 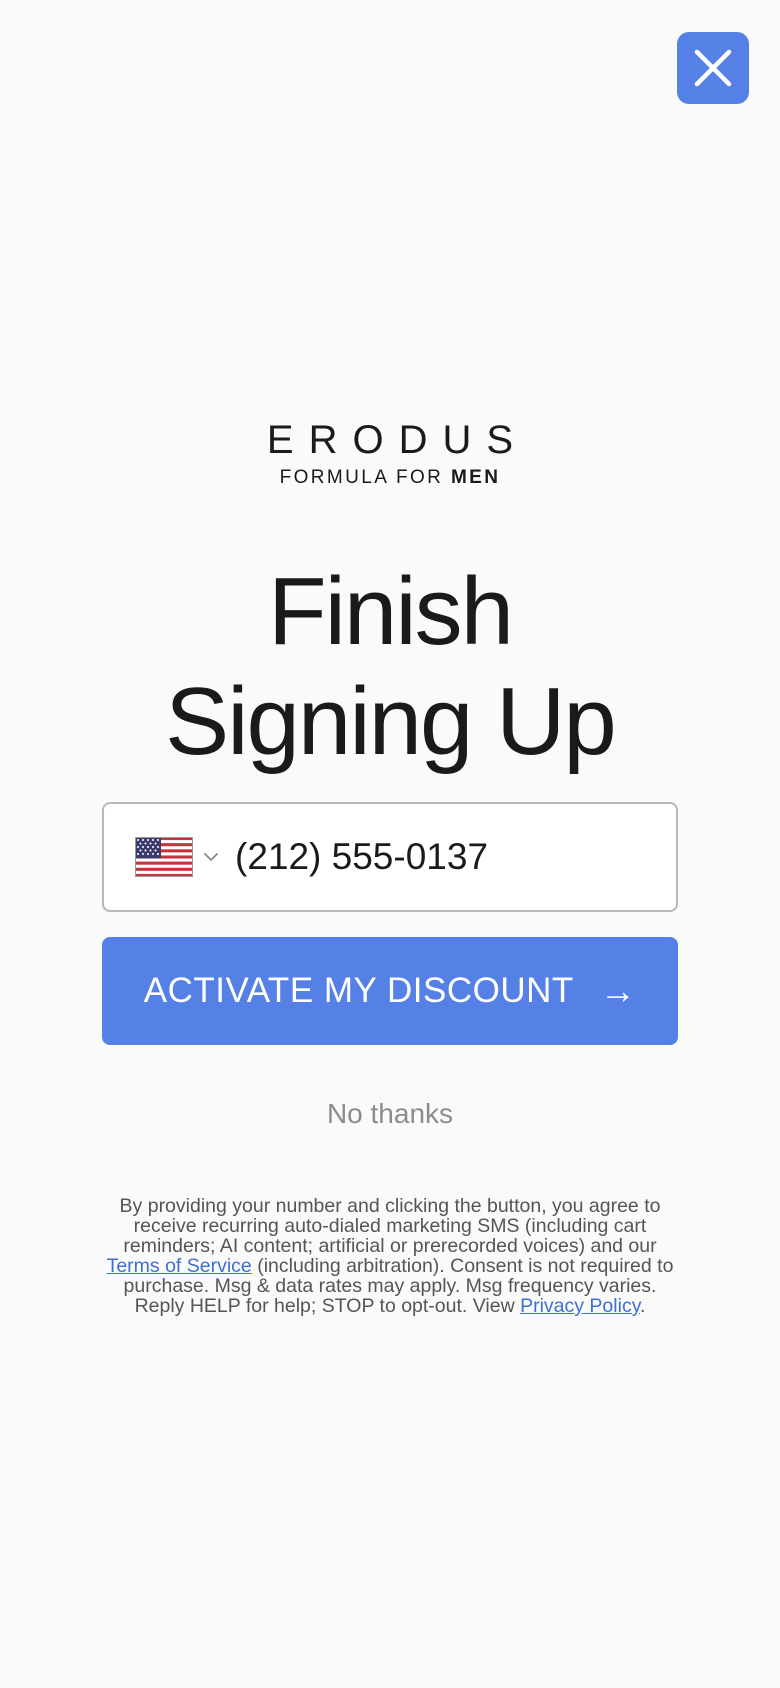 What do you see at coordinates (643, 1306) in the screenshot?
I see `legal-text-3: .` at bounding box center [643, 1306].